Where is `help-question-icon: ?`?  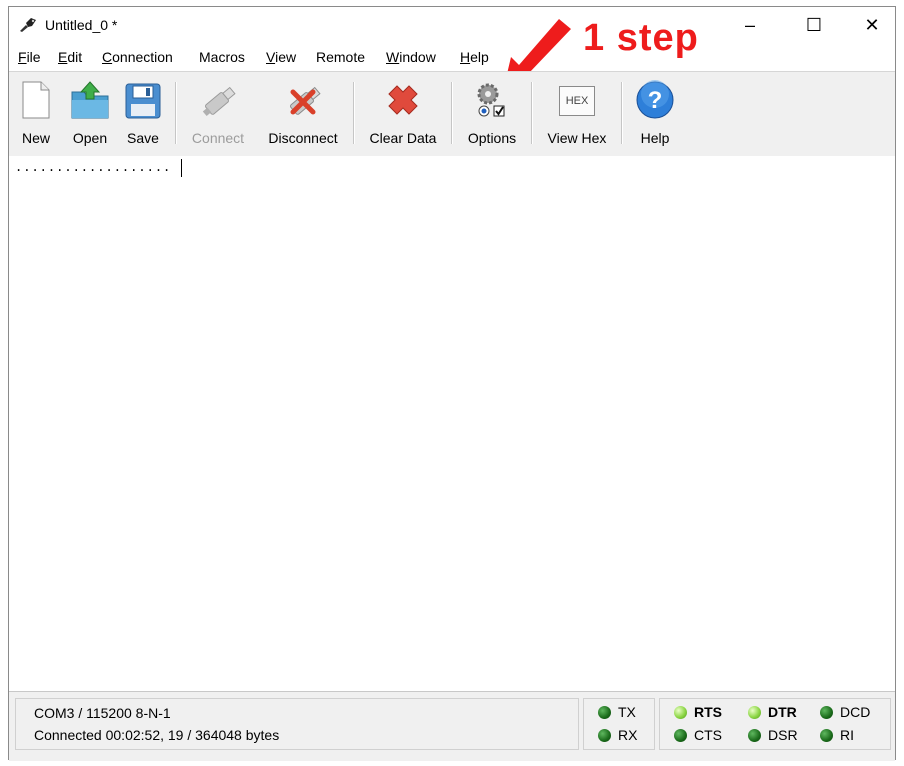 help-question-icon: ? is located at coordinates (655, 98).